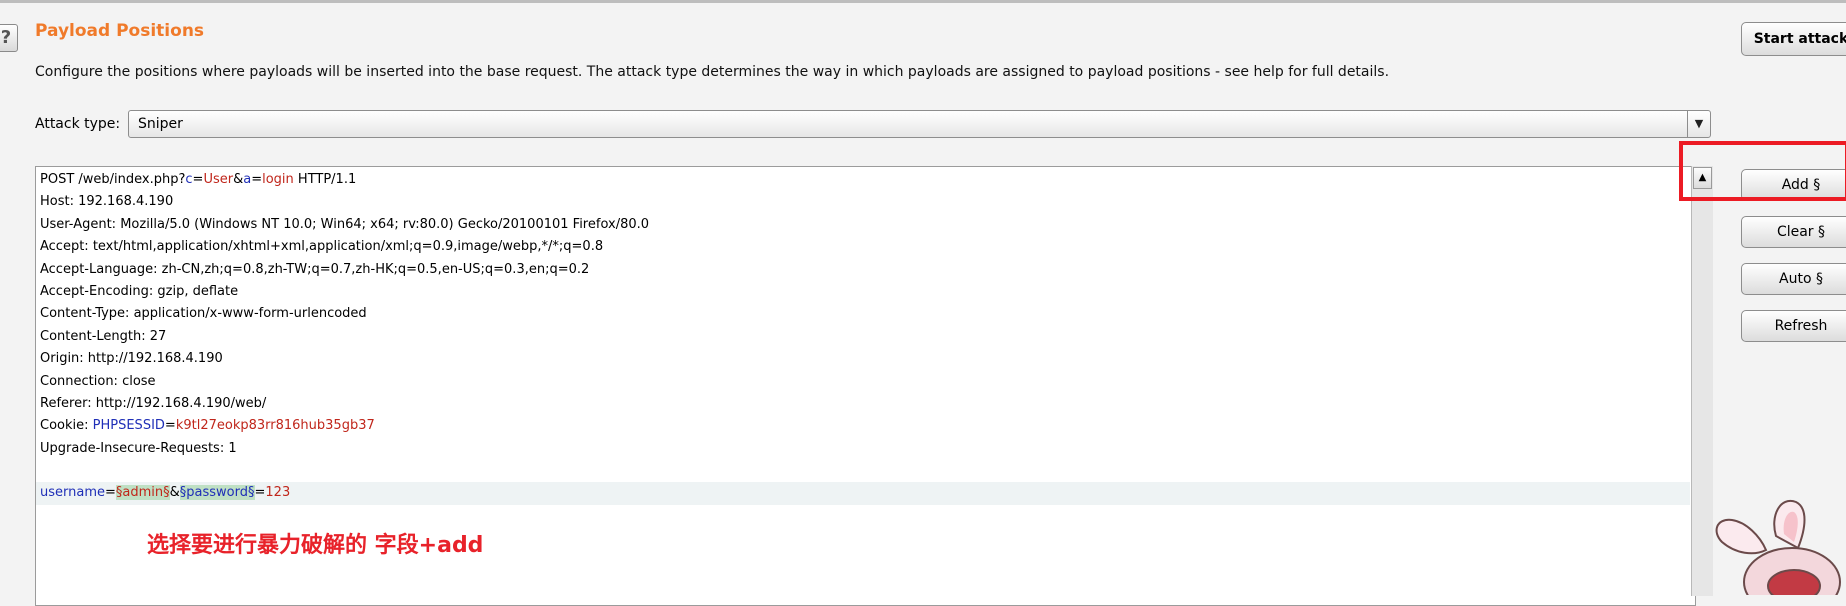 The width and height of the screenshot is (1846, 606). Describe the element at coordinates (217, 493) in the screenshot. I see `payload-marker-password: §password§` at that location.